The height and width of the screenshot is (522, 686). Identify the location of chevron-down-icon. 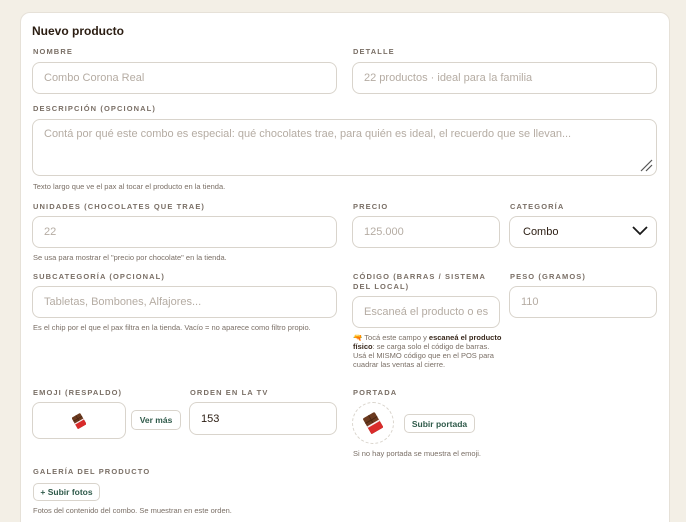
(640, 231).